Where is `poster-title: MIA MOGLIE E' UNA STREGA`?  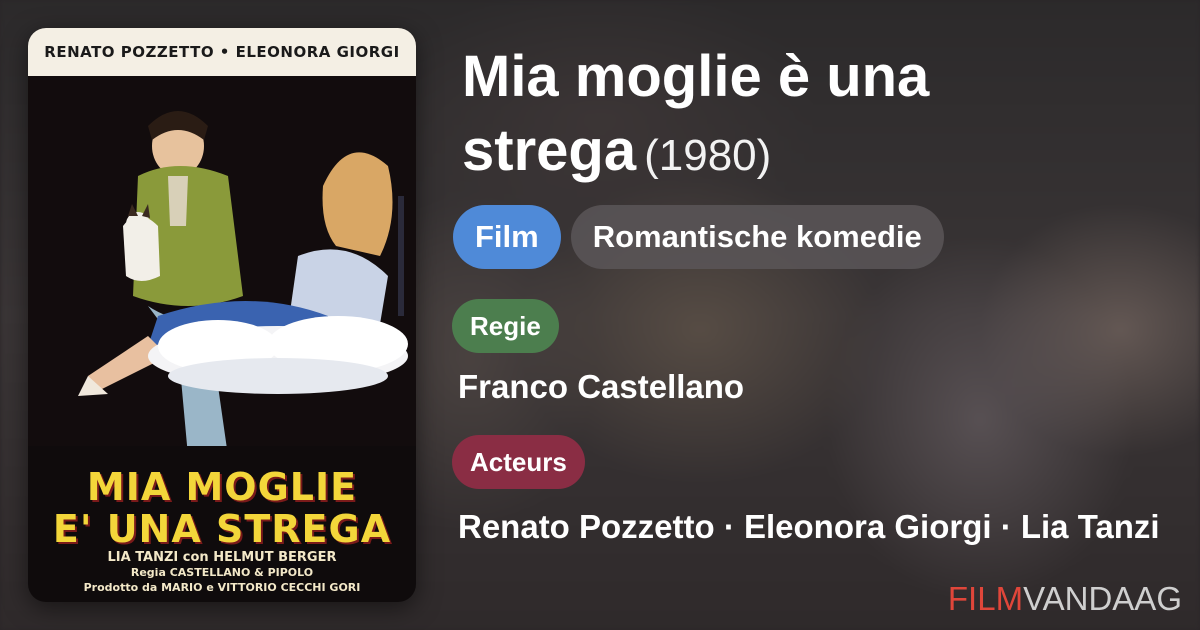 poster-title: MIA MOGLIE E' UNA STREGA is located at coordinates (222, 508).